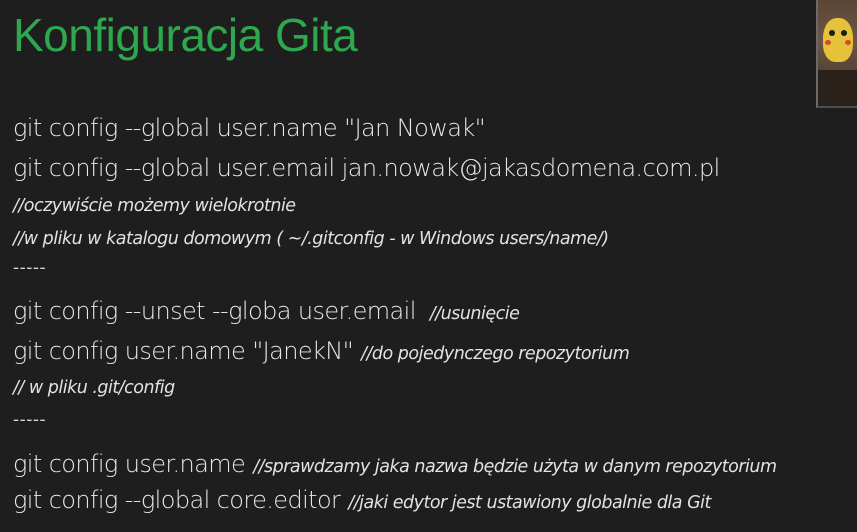  I want to click on toy-figure-icon, so click(838, 40).